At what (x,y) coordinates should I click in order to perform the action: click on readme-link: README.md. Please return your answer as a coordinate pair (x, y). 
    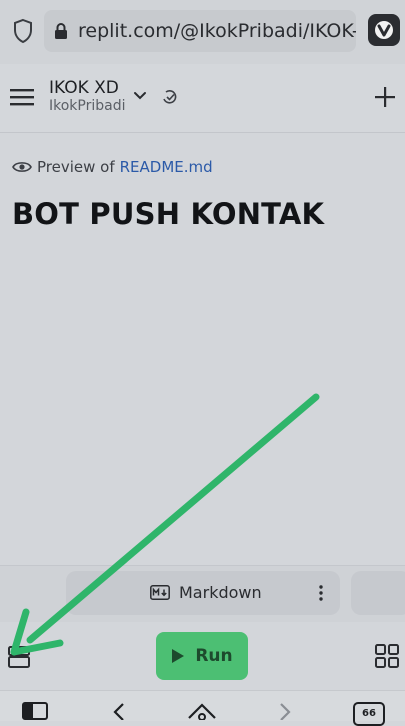
    Looking at the image, I should click on (166, 167).